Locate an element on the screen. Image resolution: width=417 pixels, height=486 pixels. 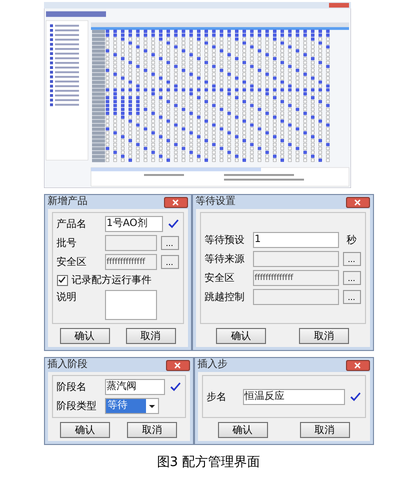
field-label: 等待预设 is located at coordinates (225, 240).